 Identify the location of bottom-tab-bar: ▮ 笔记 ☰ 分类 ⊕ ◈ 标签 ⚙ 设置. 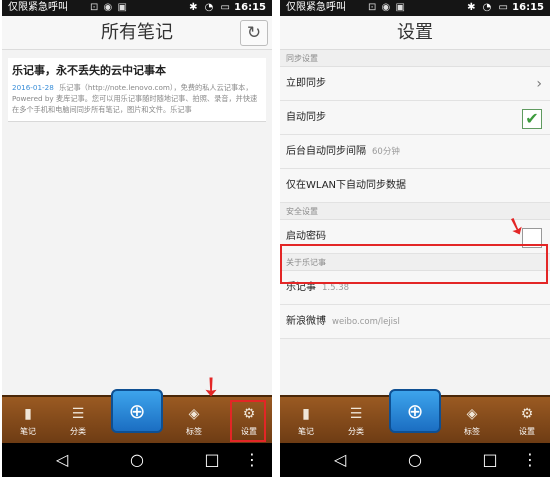
(415, 416).